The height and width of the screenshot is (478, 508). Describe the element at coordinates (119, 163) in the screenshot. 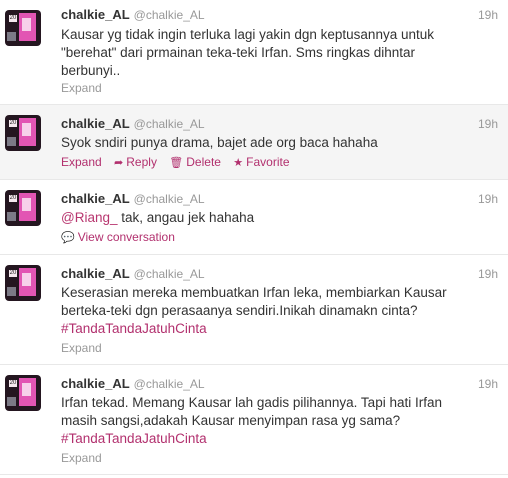

I see `reply-icon: ➦` at that location.